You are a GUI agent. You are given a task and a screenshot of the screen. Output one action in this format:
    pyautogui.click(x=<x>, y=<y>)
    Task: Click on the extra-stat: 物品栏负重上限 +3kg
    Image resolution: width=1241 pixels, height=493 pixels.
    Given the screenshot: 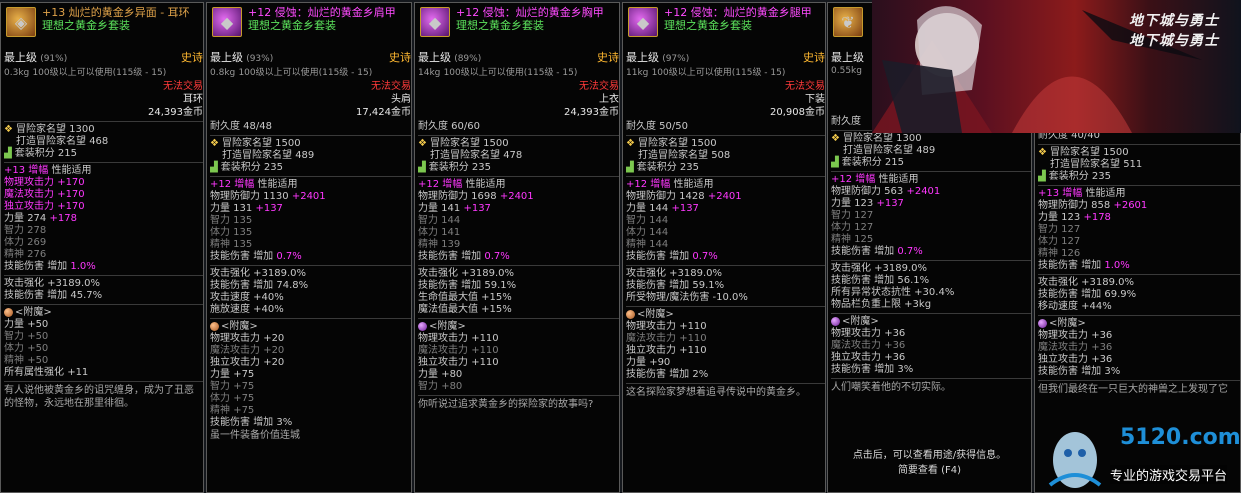 What is the action you would take?
    pyautogui.click(x=881, y=304)
    